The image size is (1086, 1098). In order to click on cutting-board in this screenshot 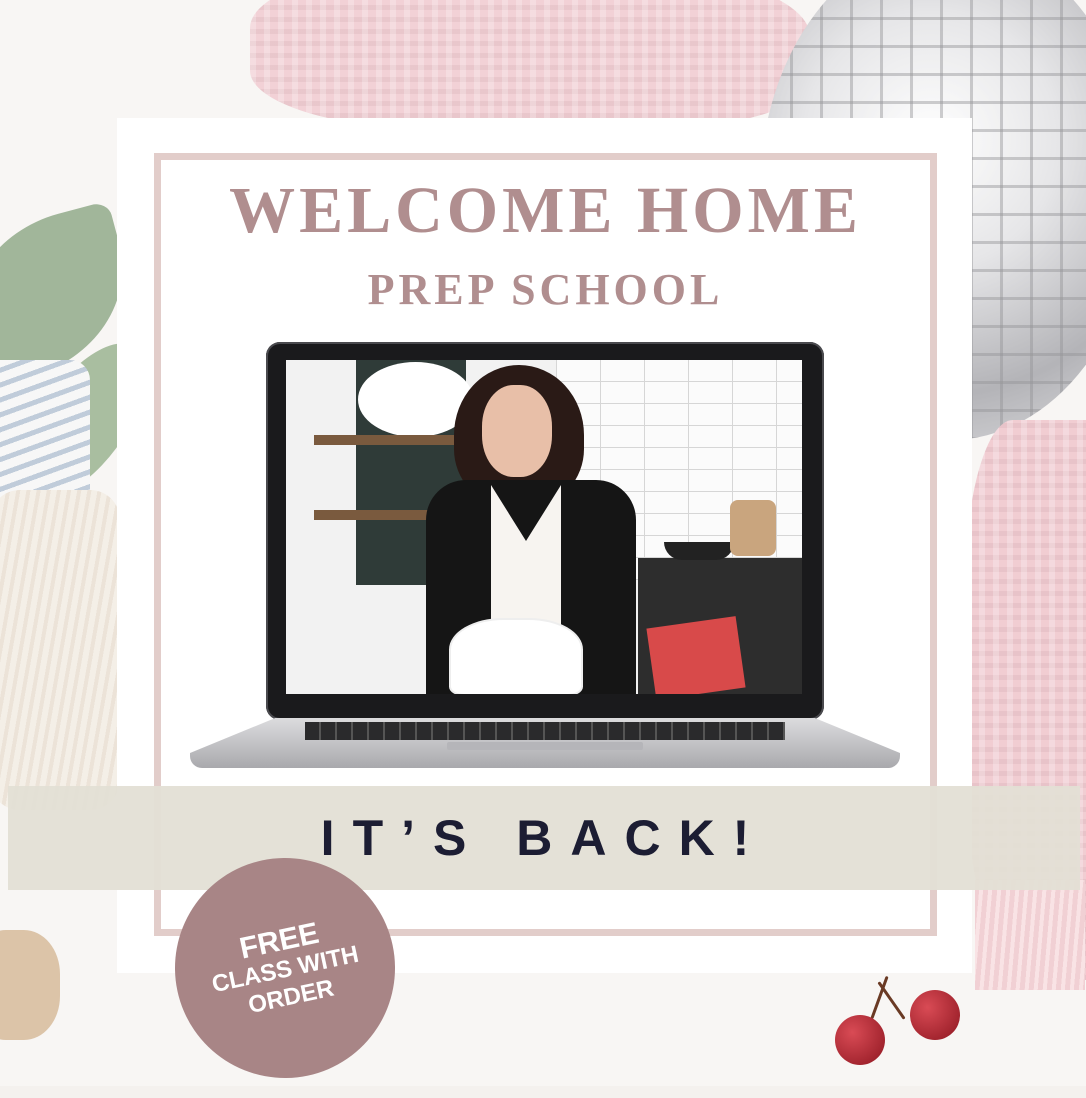, I will do `click(753, 528)`.